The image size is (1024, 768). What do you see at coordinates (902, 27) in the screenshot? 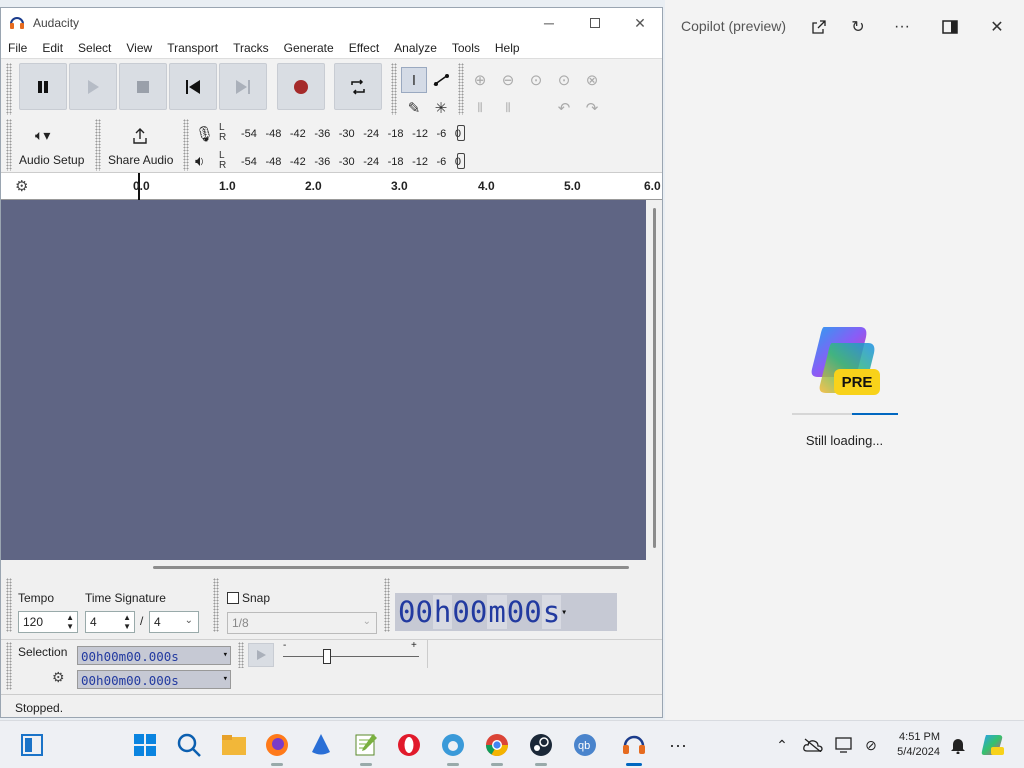
I see `more-options-icon: ···` at bounding box center [902, 27].